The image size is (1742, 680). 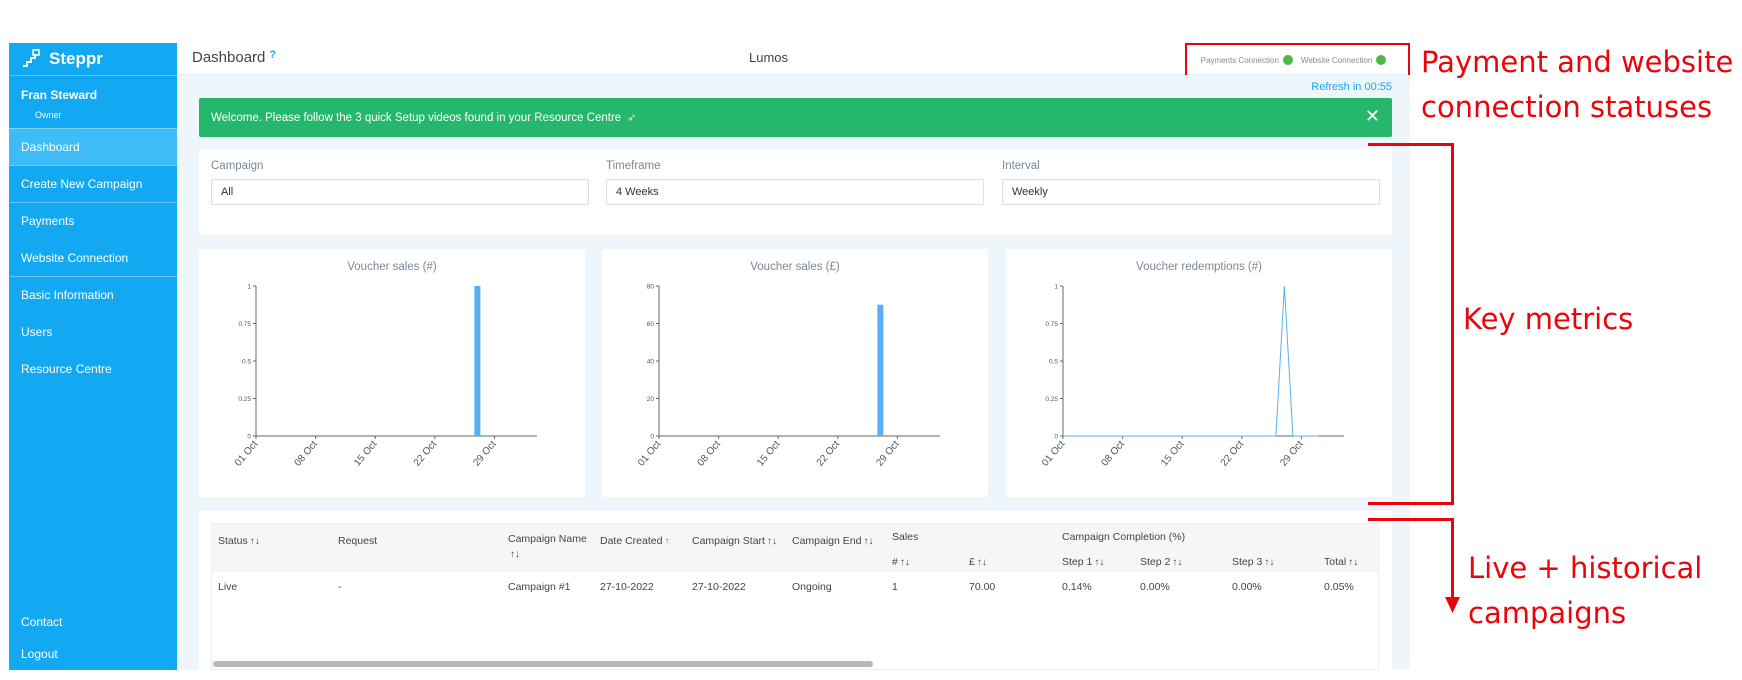 What do you see at coordinates (1585, 568) in the screenshot?
I see `annotation-campaigns-line1: Live + historical` at bounding box center [1585, 568].